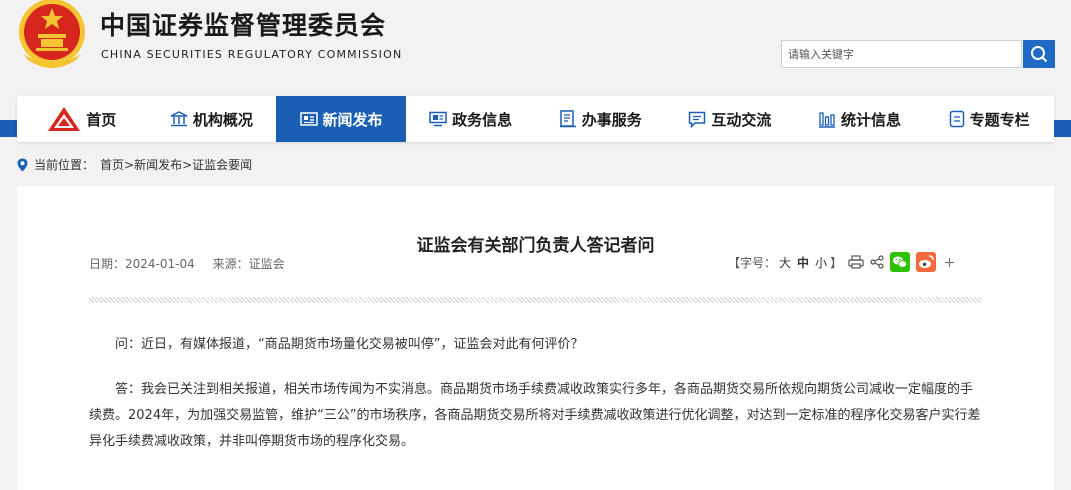 This screenshot has width=1071, height=490. What do you see at coordinates (535, 300) in the screenshot?
I see `article-divider` at bounding box center [535, 300].